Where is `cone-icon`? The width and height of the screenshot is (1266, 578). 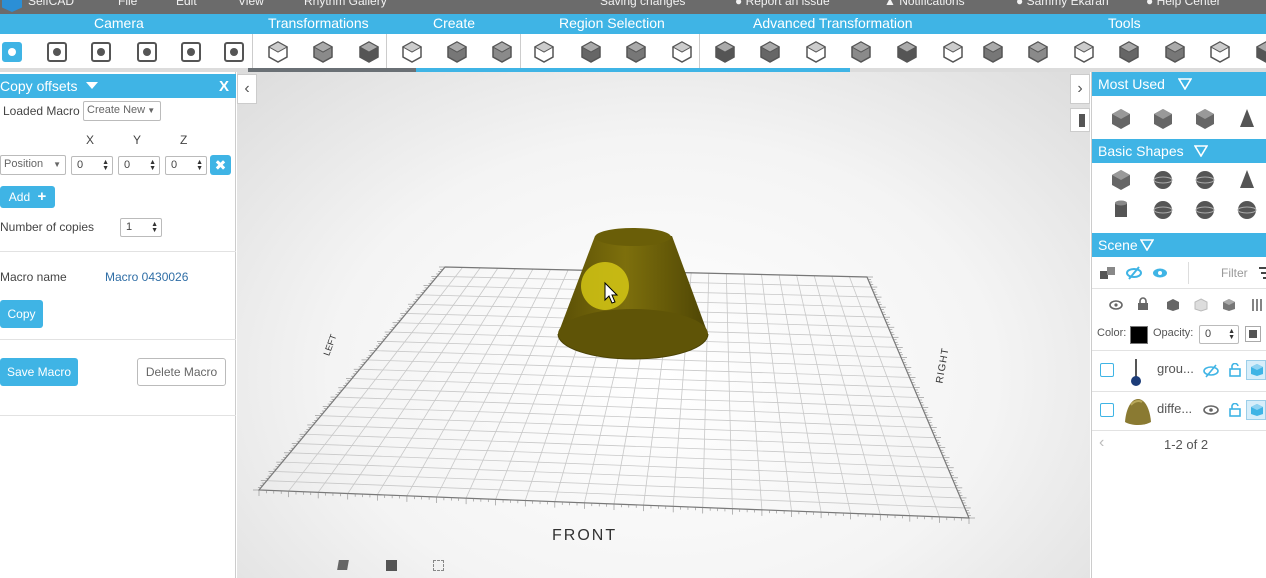 cone-icon is located at coordinates (1247, 180).